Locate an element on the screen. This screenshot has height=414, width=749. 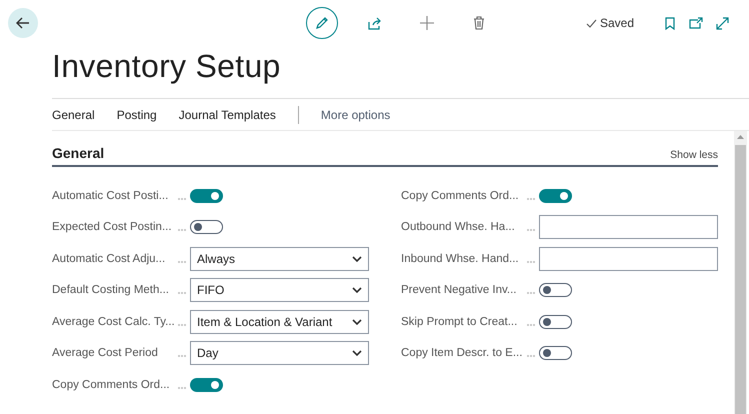
checkmark-icon is located at coordinates (591, 23).